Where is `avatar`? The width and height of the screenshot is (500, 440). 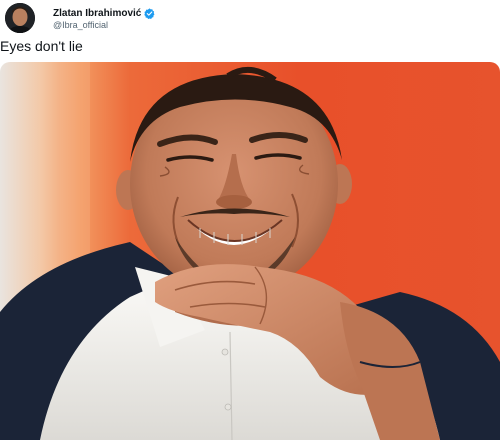 avatar is located at coordinates (20, 18).